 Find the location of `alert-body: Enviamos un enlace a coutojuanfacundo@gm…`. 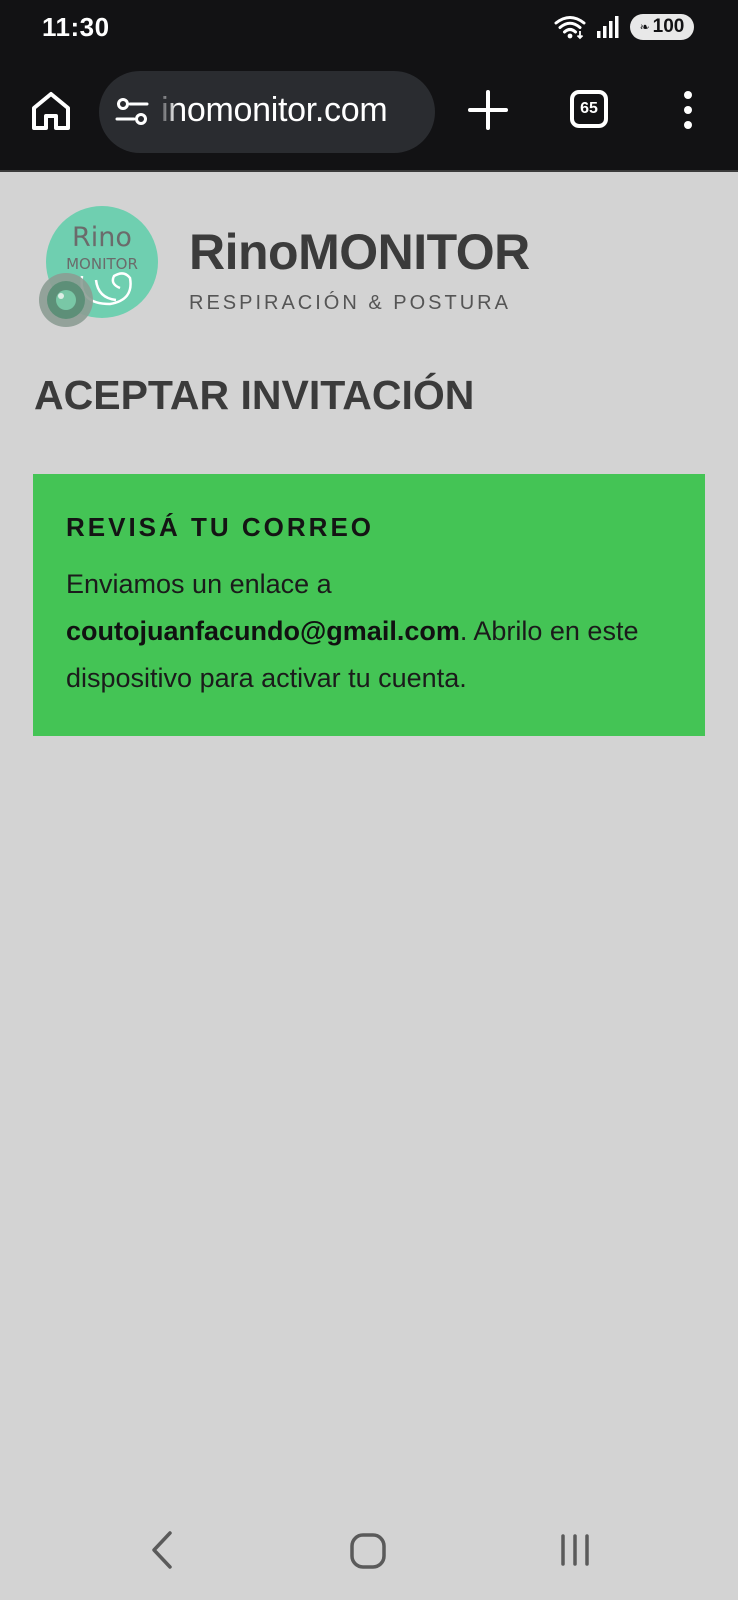

alert-body: Enviamos un enlace a coutojuanfacundo@gm… is located at coordinates (369, 631).